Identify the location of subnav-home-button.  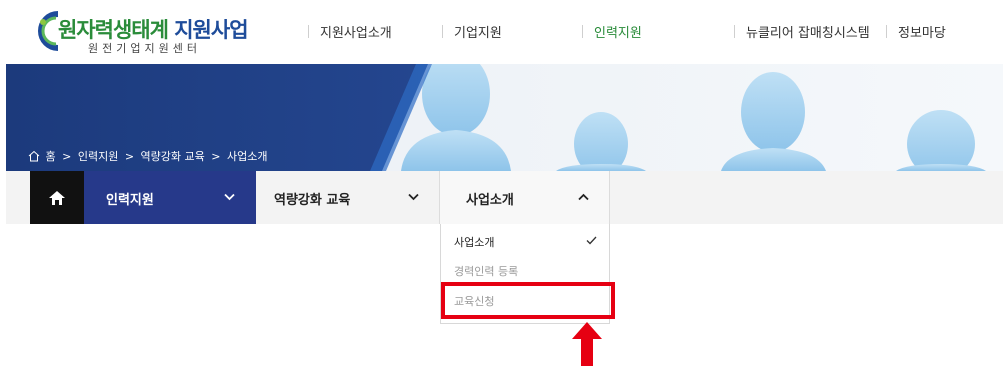
(57, 197).